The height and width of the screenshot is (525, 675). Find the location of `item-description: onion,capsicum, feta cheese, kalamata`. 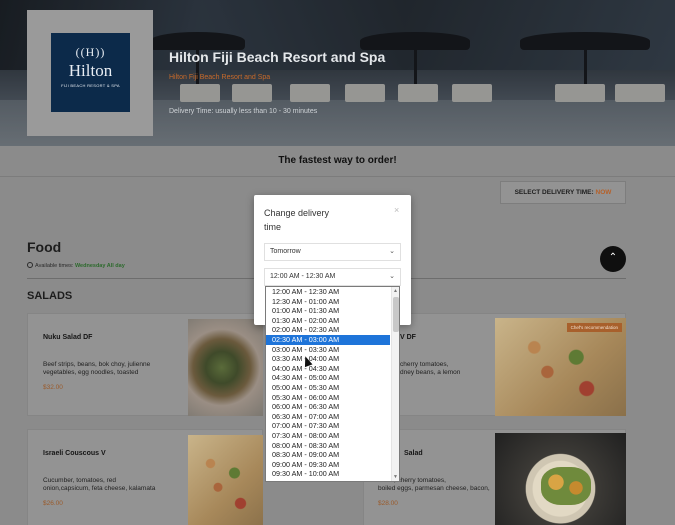

item-description: onion,capsicum, feta cheese, kalamata is located at coordinates (99, 488).